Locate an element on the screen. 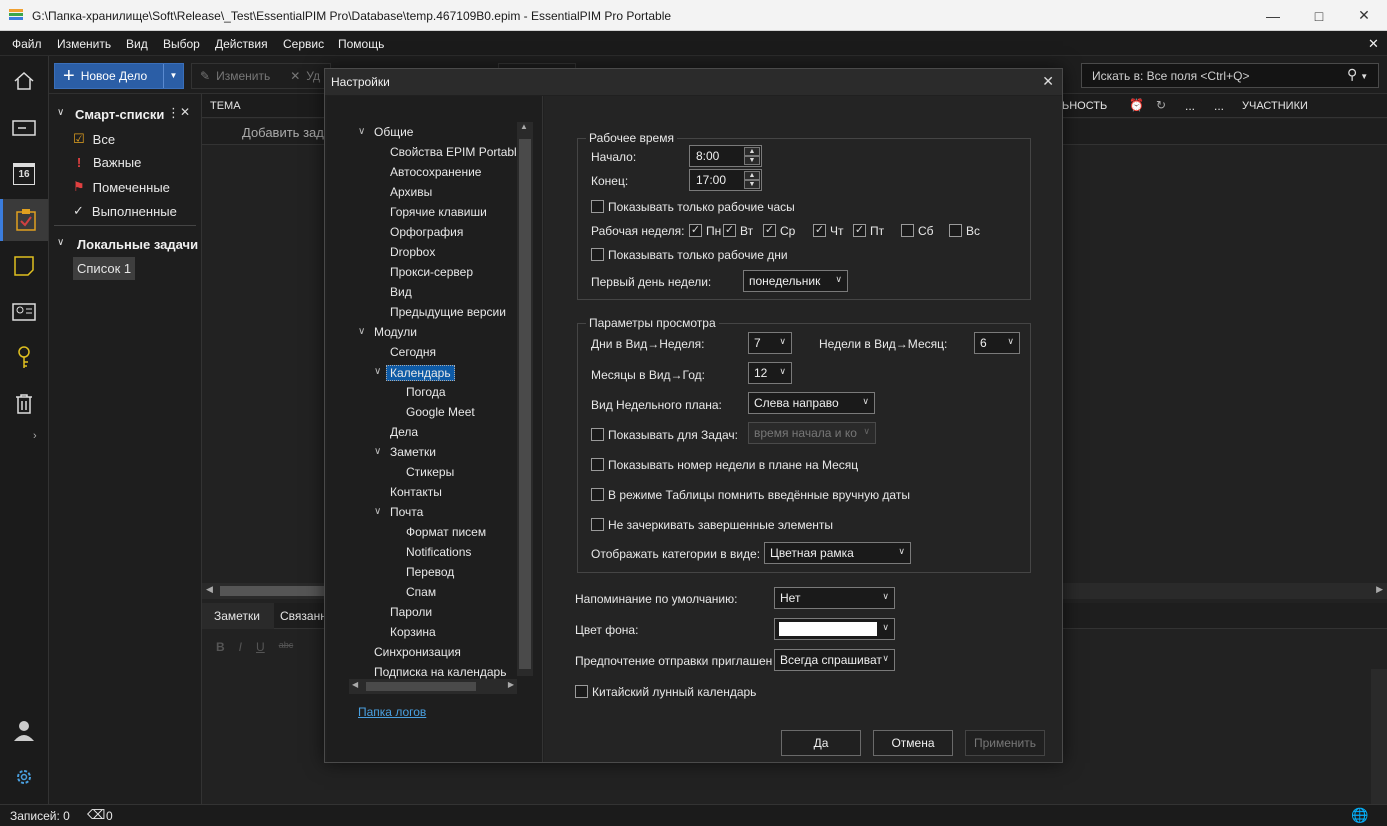 Image resolution: width=1387 pixels, height=826 pixels. nav-passwords is located at coordinates (24, 358).